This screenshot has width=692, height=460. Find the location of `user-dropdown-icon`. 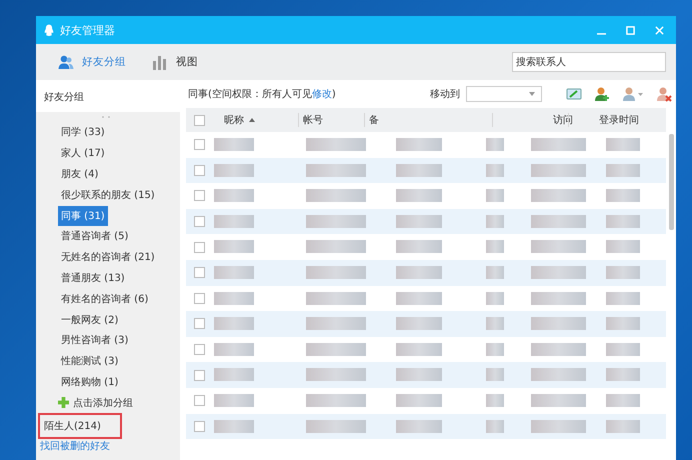

user-dropdown-icon is located at coordinates (633, 94).